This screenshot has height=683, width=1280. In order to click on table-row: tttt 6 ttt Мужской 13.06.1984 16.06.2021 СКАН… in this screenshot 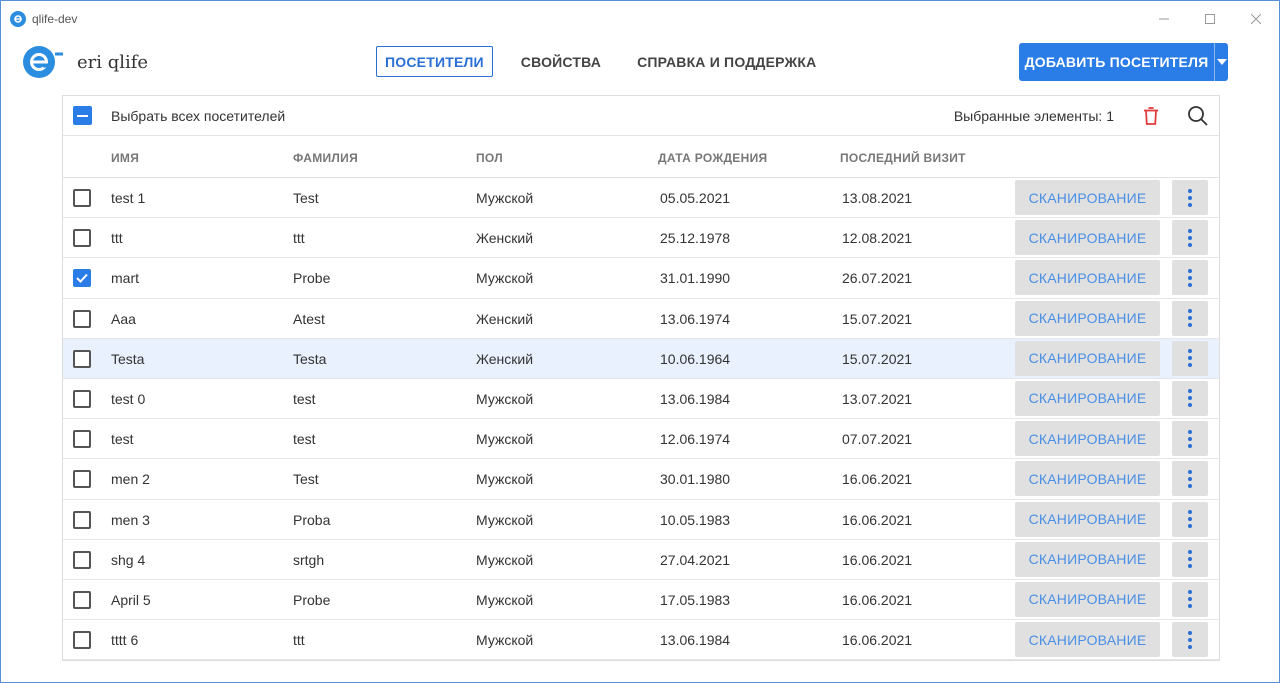, I will do `click(641, 640)`.